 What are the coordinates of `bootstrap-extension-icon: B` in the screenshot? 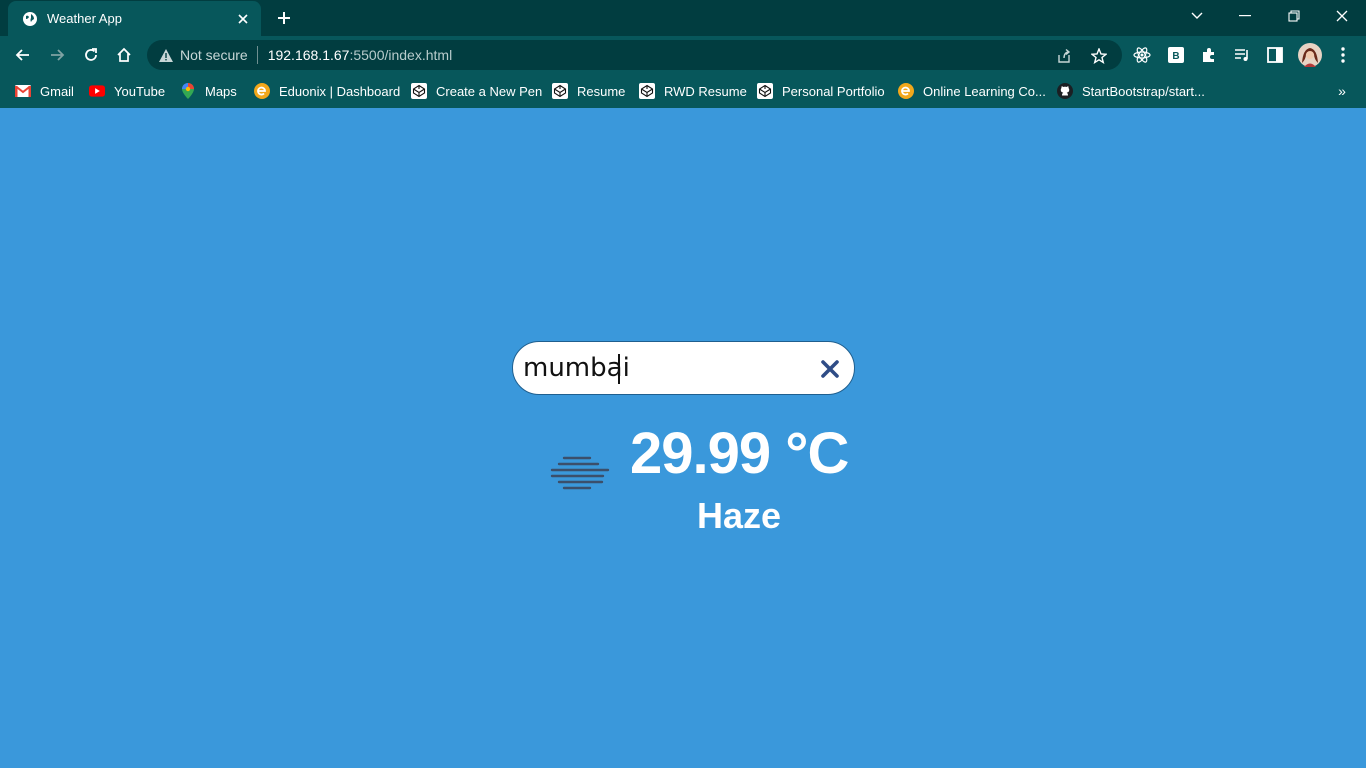 It's located at (1176, 55).